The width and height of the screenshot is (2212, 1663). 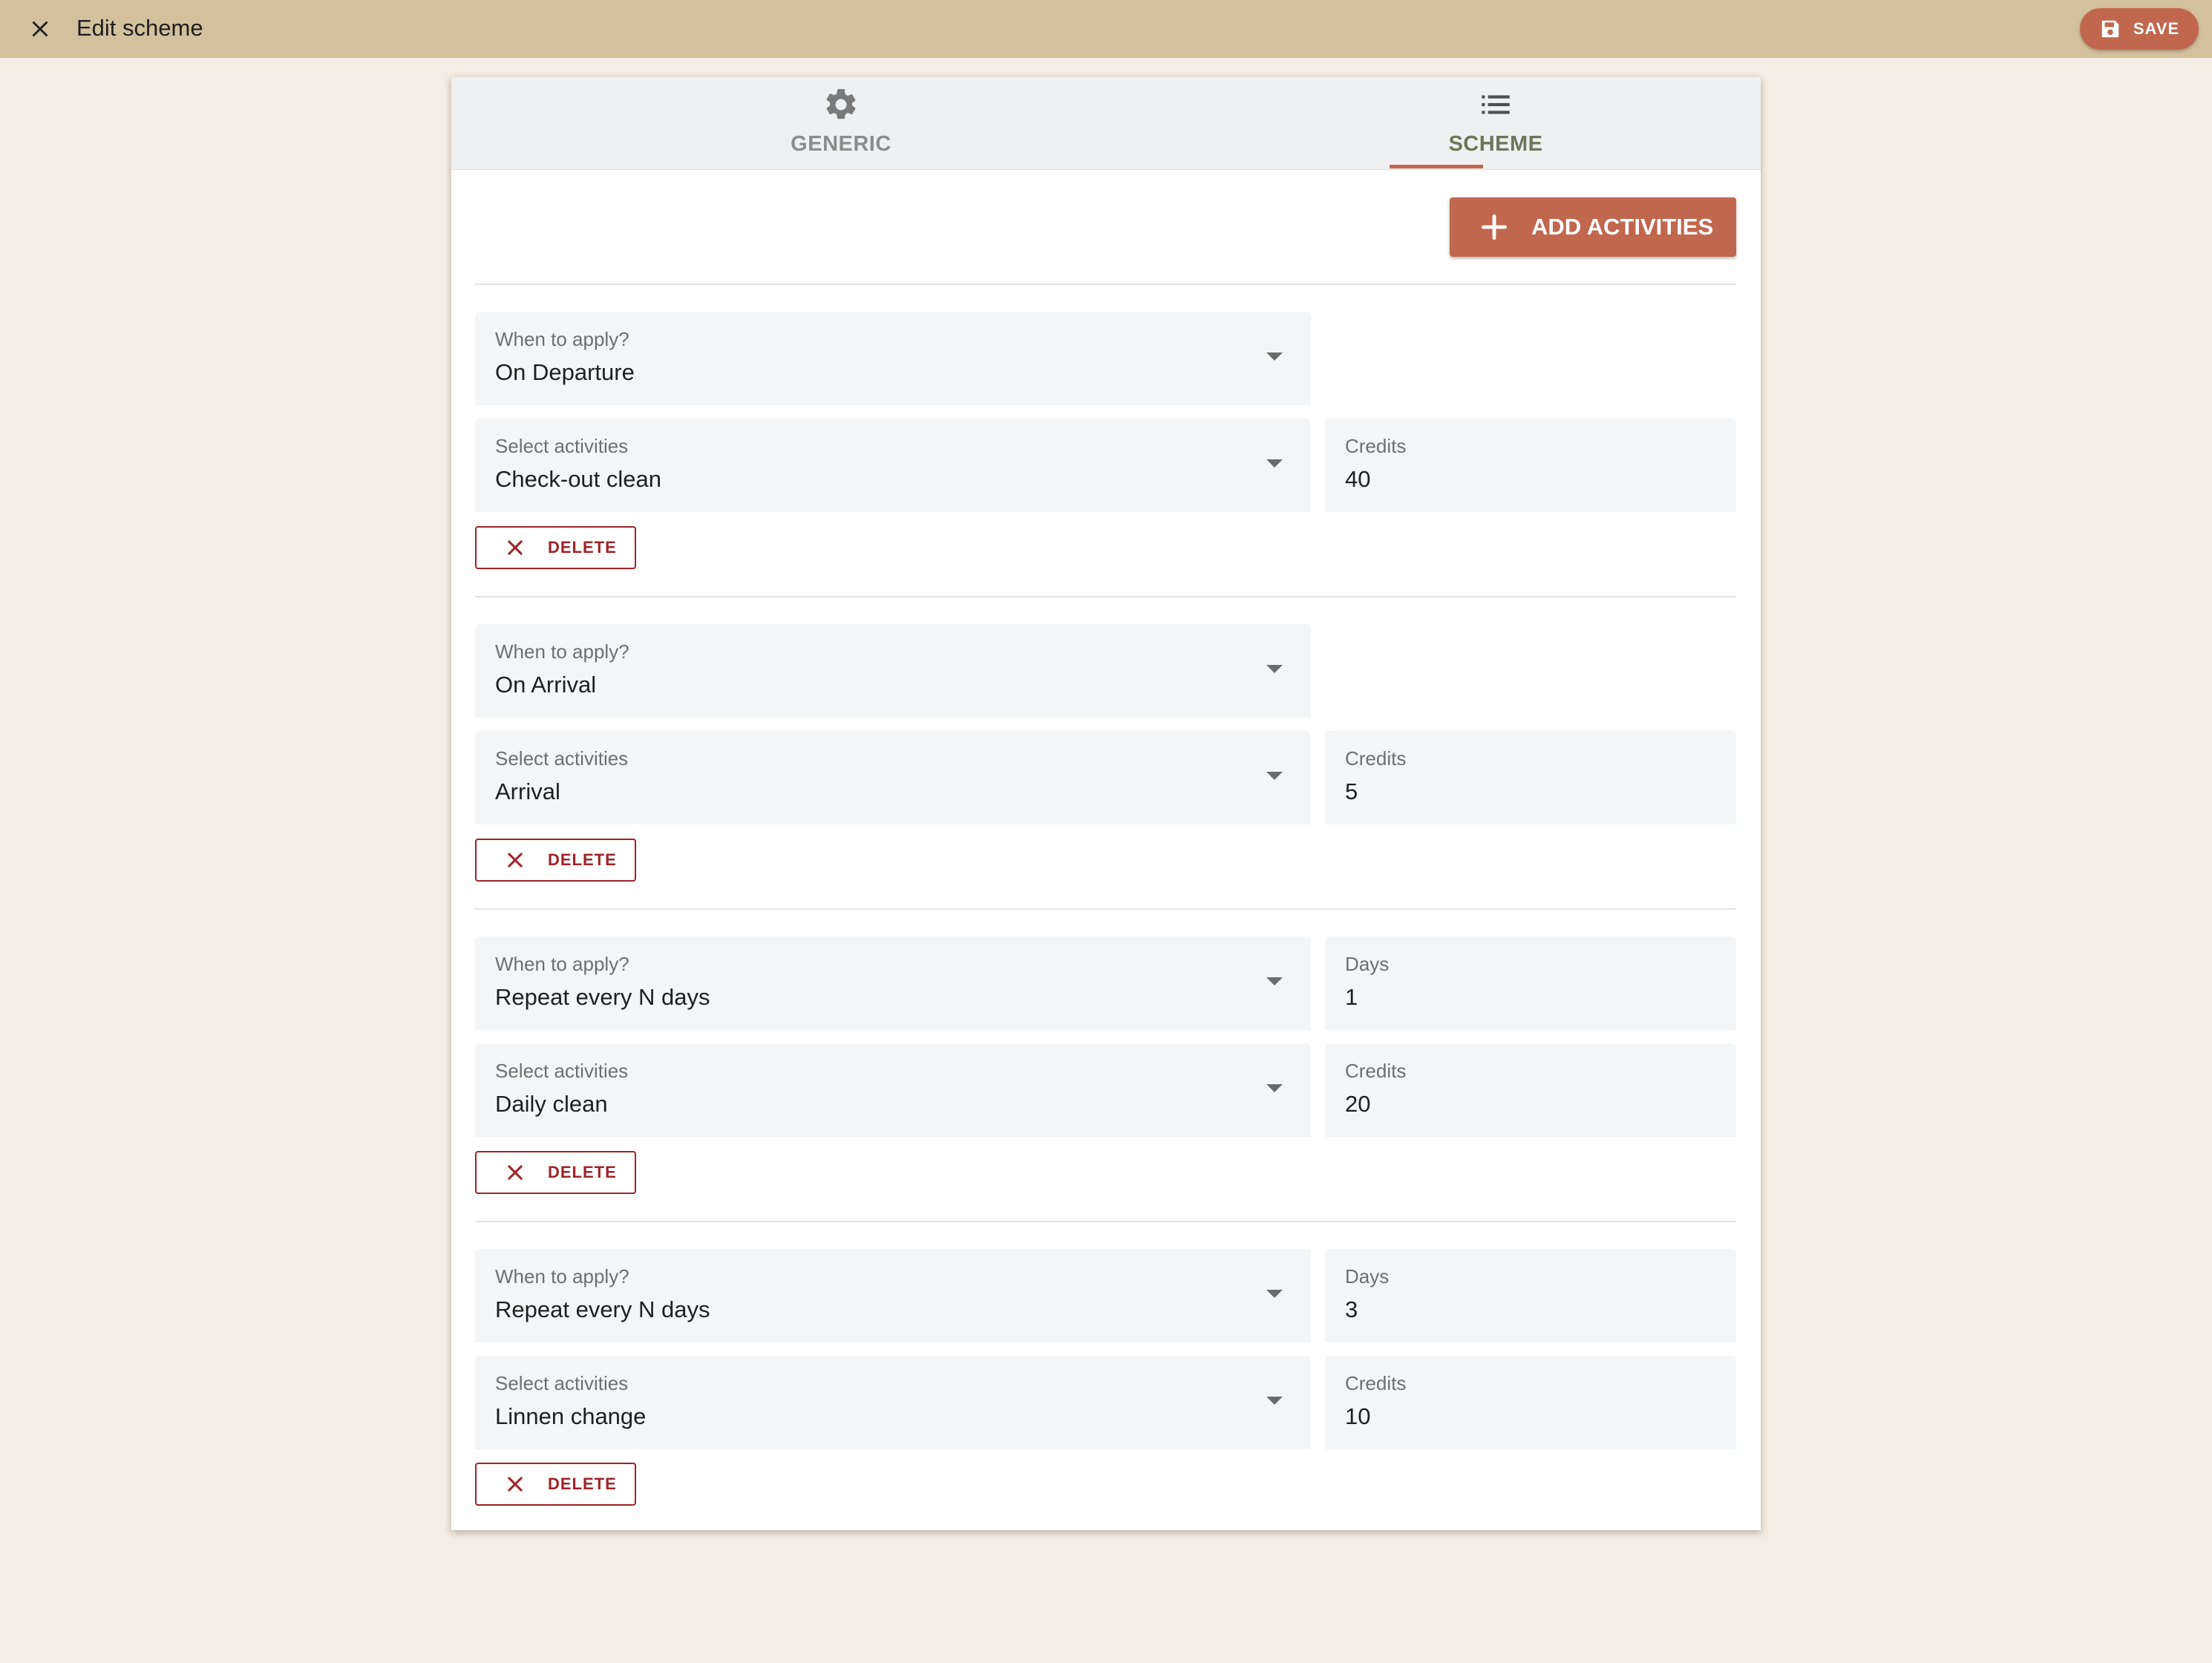 What do you see at coordinates (1622, 227) in the screenshot?
I see `add-activities-label: ADD ACTIVITIES` at bounding box center [1622, 227].